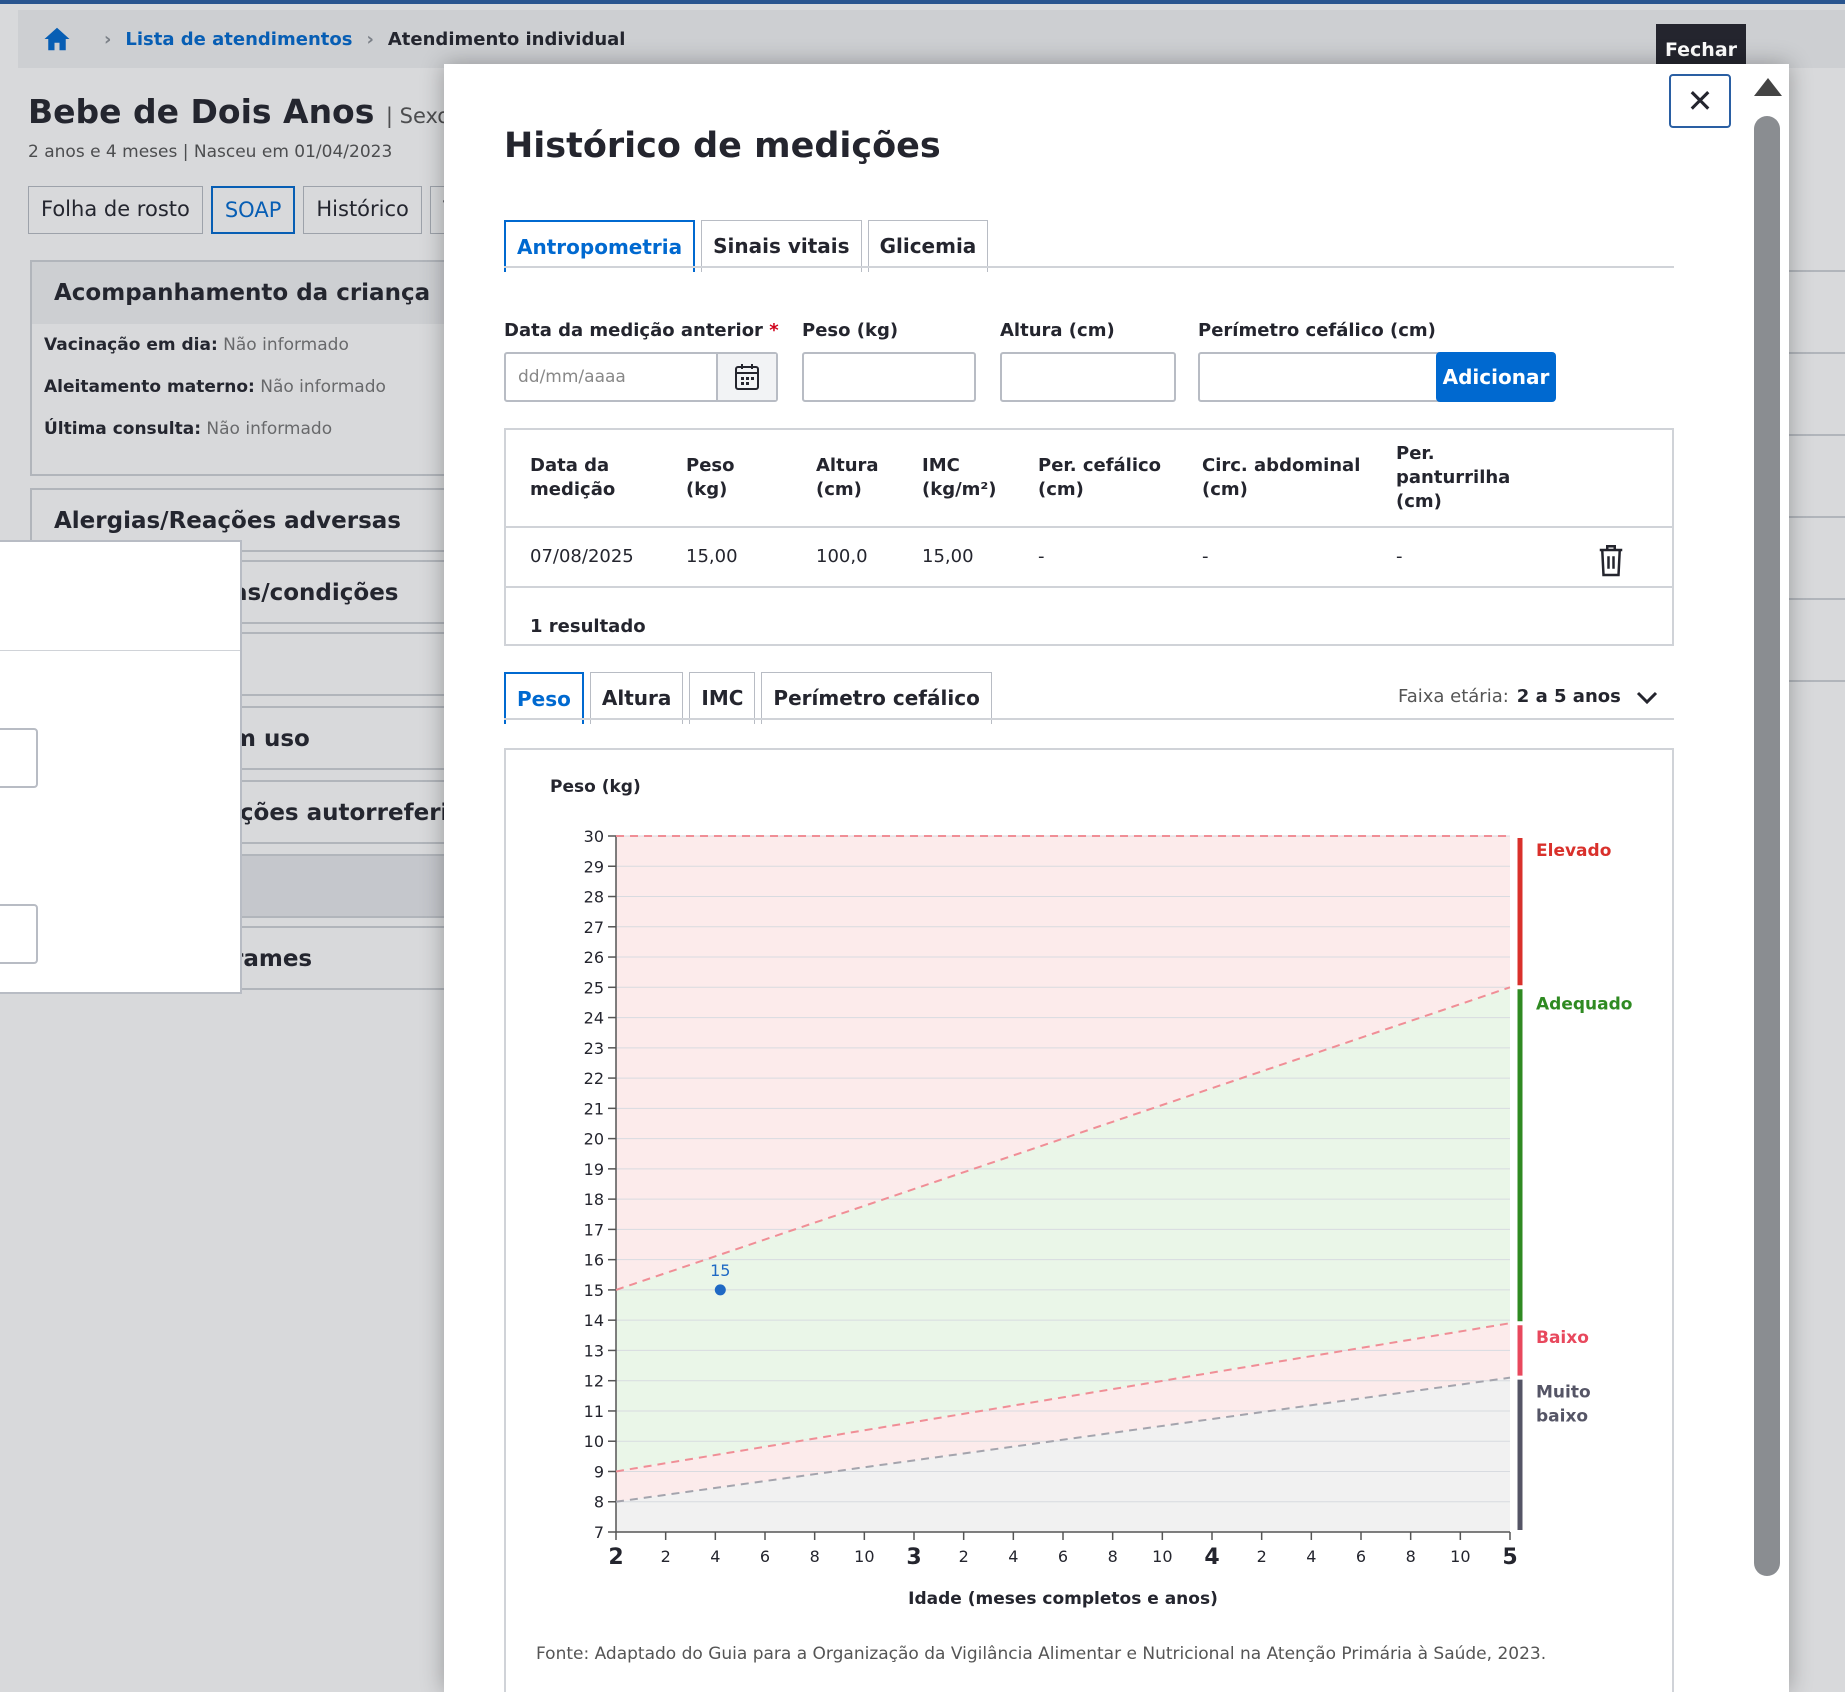 The image size is (1845, 1692). I want to click on y-tick-label: 27, so click(594, 927).